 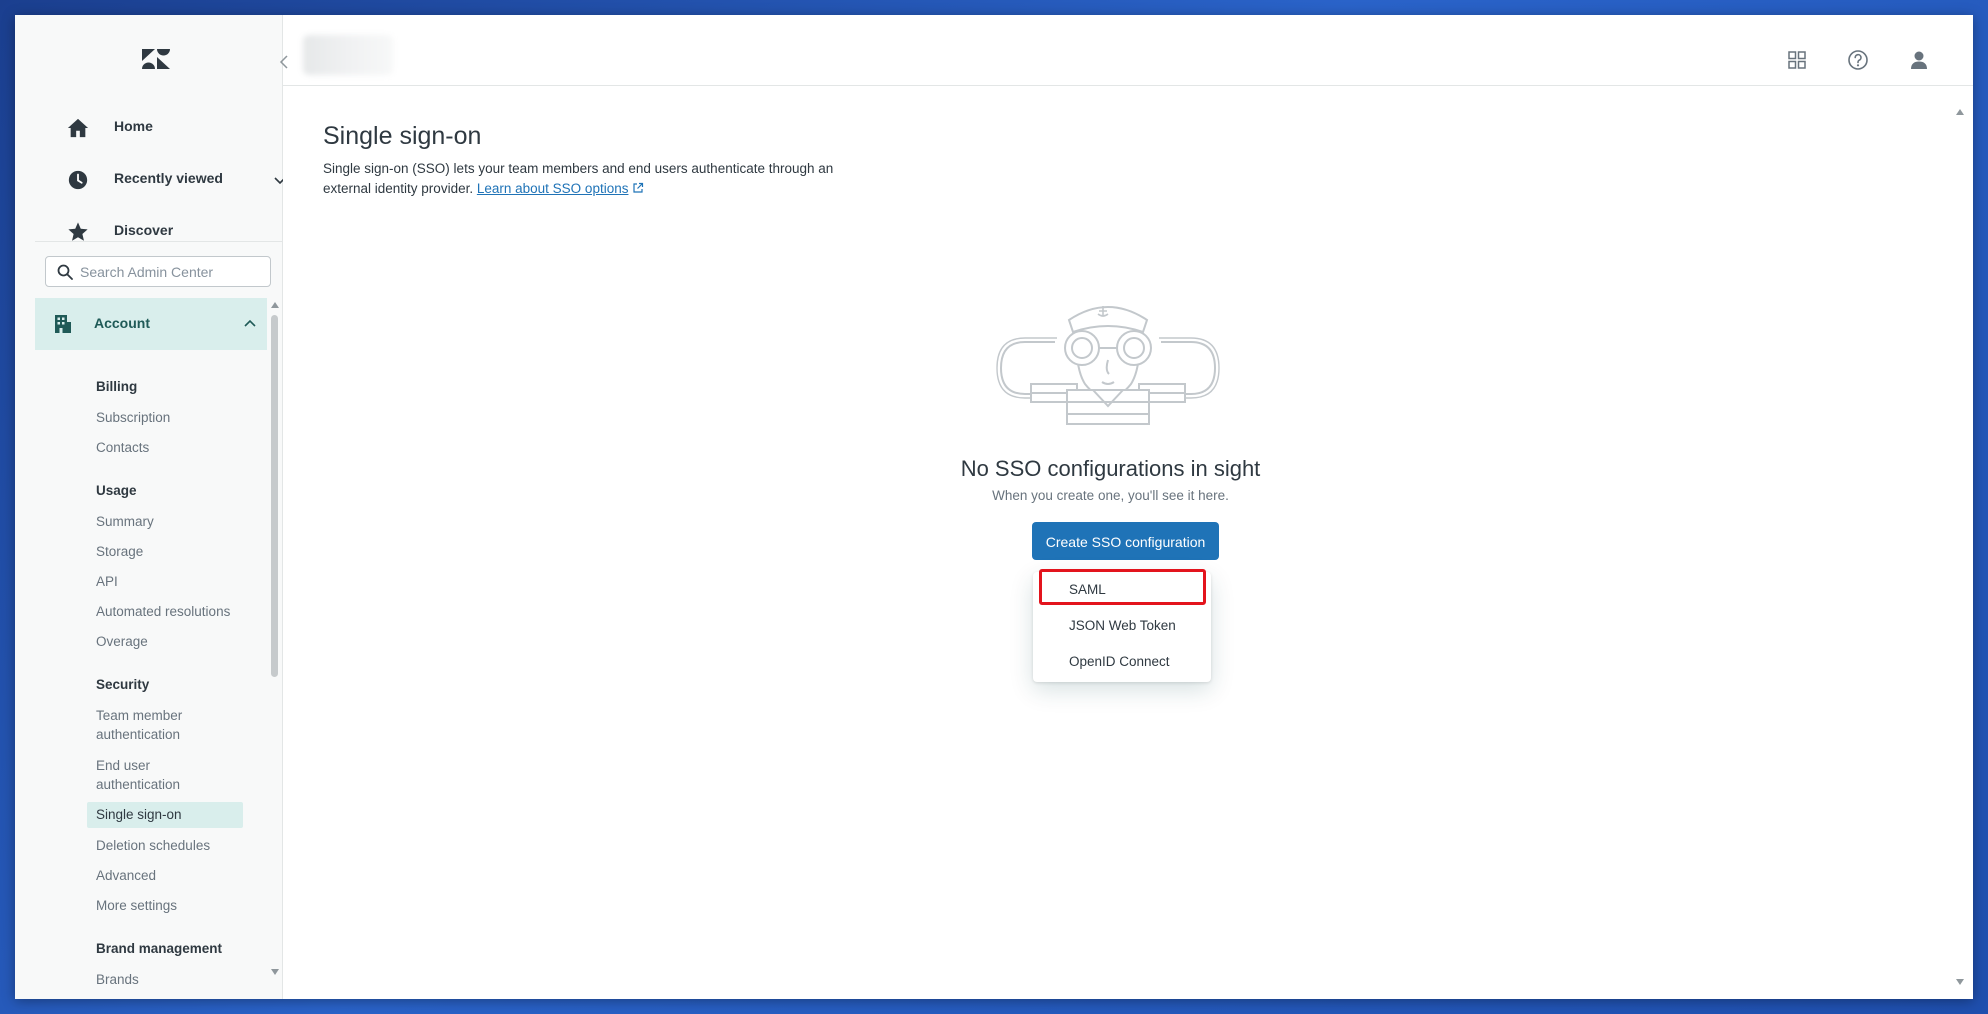 What do you see at coordinates (159, 948) in the screenshot?
I see `section-brand-management-heading: Brand management` at bounding box center [159, 948].